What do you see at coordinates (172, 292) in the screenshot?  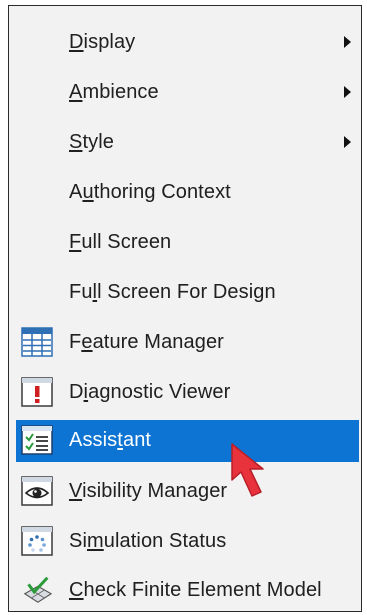 I see `menu-item-label: Full Screen For Design` at bounding box center [172, 292].